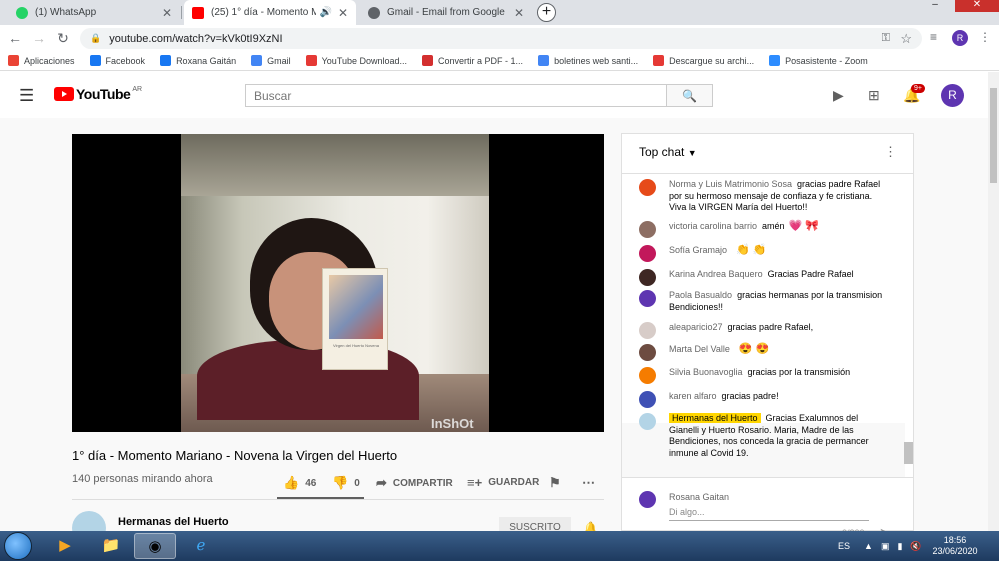 This screenshot has width=999, height=561. I want to click on thumbs-down-icon: 👎, so click(340, 482).